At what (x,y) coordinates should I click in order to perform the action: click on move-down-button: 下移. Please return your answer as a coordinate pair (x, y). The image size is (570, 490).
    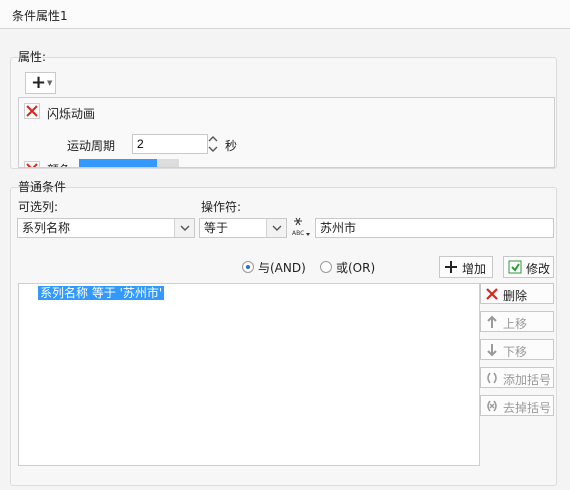
    Looking at the image, I should click on (517, 349).